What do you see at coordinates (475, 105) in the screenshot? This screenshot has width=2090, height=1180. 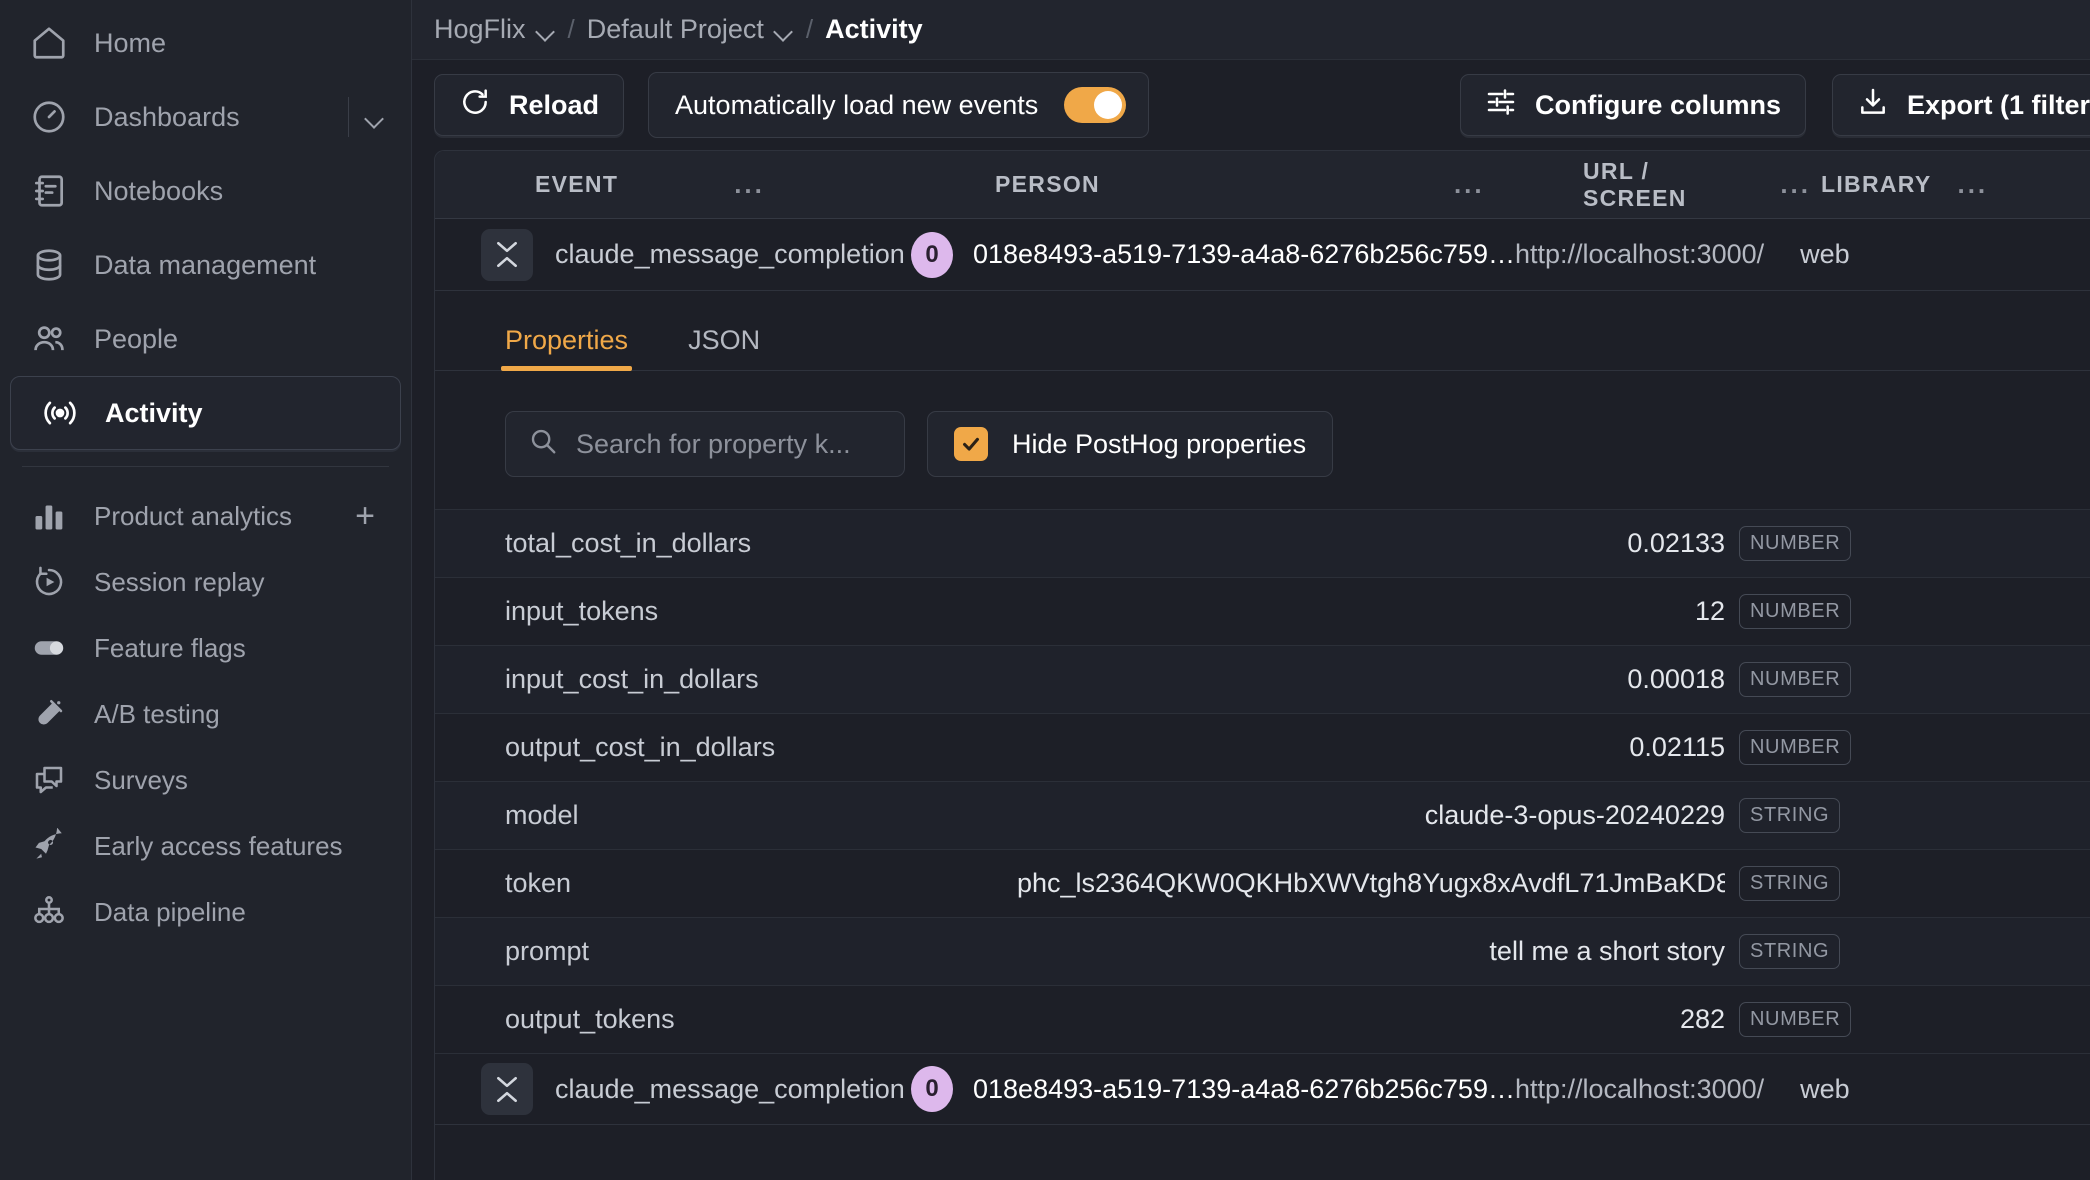 I see `reload-icon` at bounding box center [475, 105].